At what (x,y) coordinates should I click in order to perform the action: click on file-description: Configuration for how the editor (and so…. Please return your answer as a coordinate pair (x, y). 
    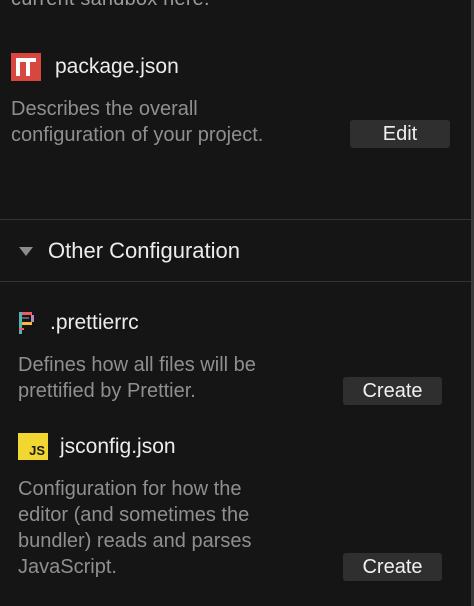
    Looking at the image, I should click on (134, 528).